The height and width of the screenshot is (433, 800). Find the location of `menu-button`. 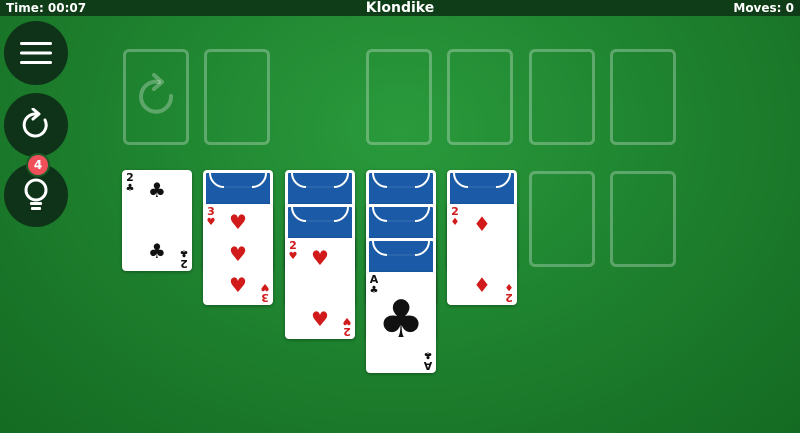

menu-button is located at coordinates (36, 53).